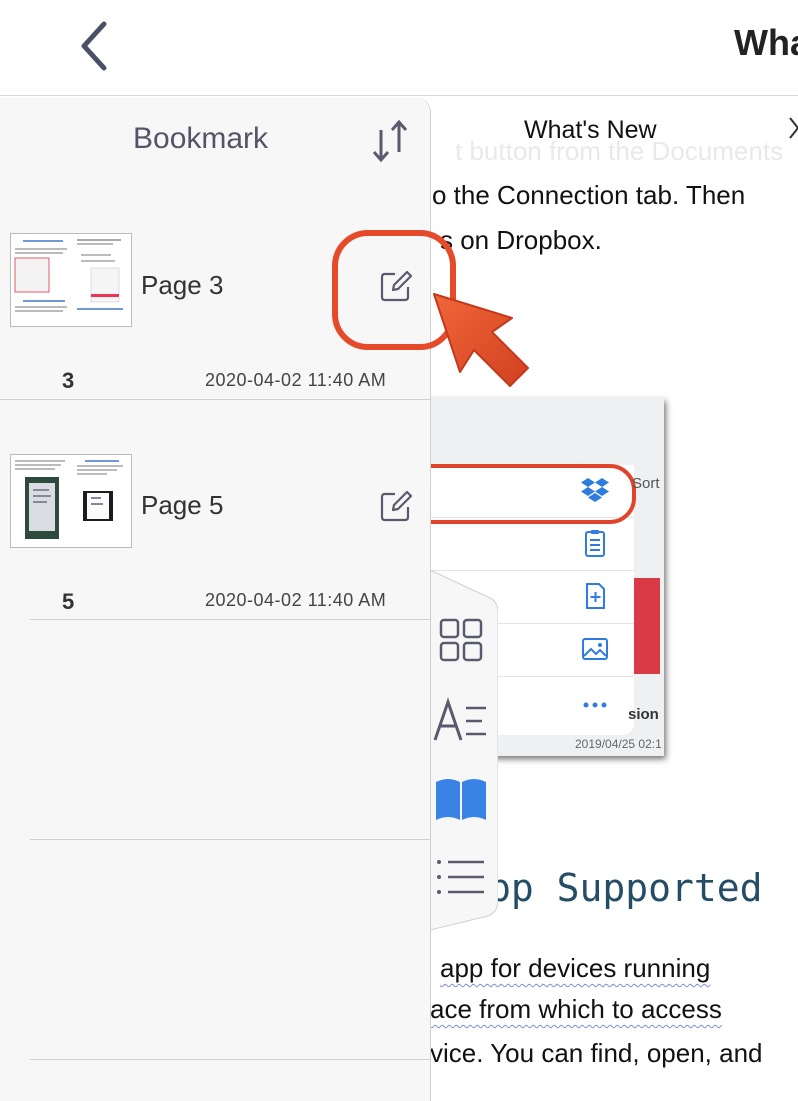  Describe the element at coordinates (396, 506) in the screenshot. I see `edit-icon` at that location.